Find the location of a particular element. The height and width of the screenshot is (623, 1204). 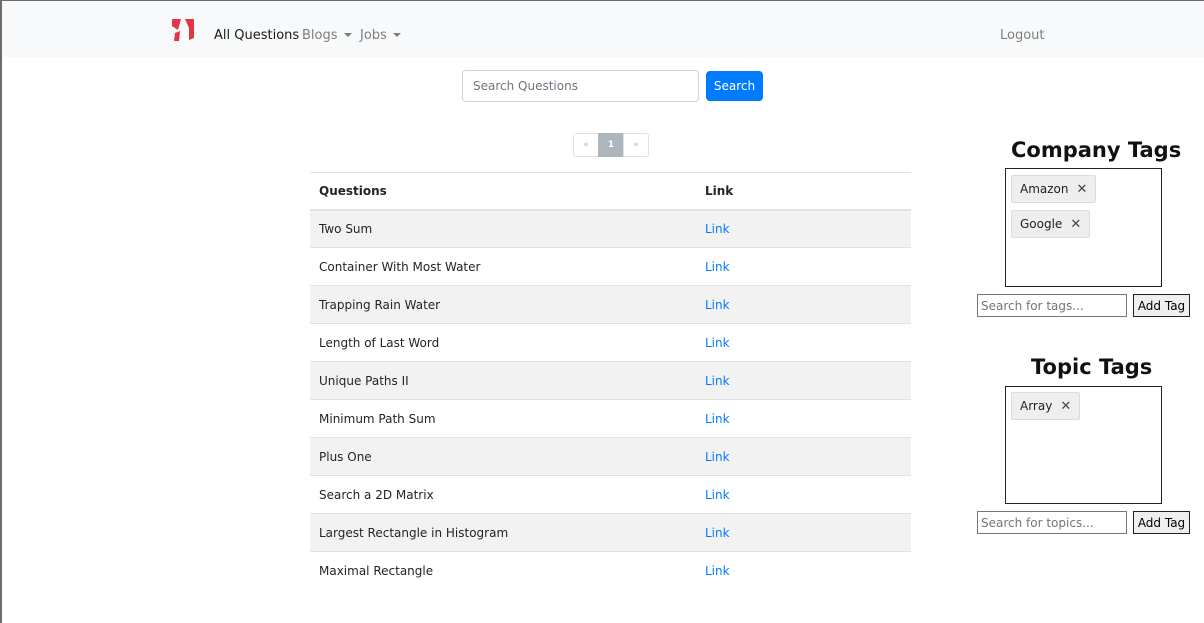

company-tags-title: Company Tags is located at coordinates (1096, 150).